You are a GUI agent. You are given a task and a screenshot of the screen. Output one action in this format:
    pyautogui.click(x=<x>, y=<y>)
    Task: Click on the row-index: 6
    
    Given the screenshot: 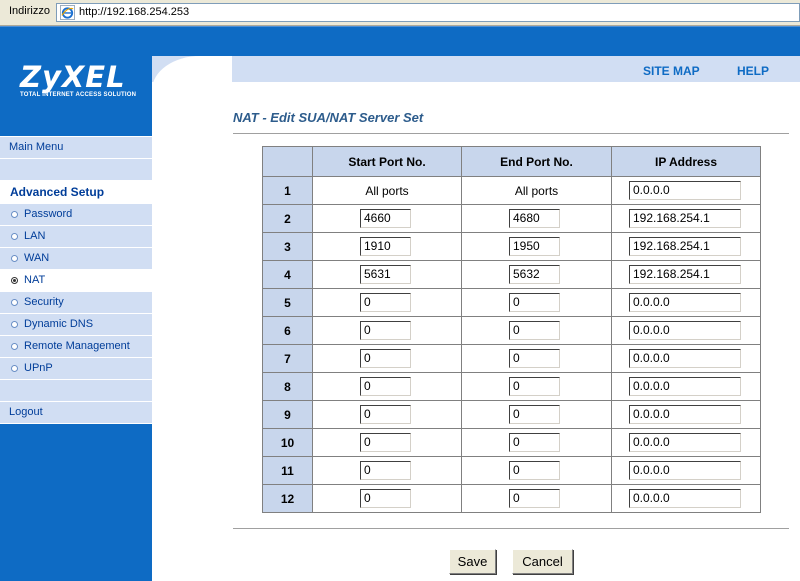 What is the action you would take?
    pyautogui.click(x=287, y=330)
    